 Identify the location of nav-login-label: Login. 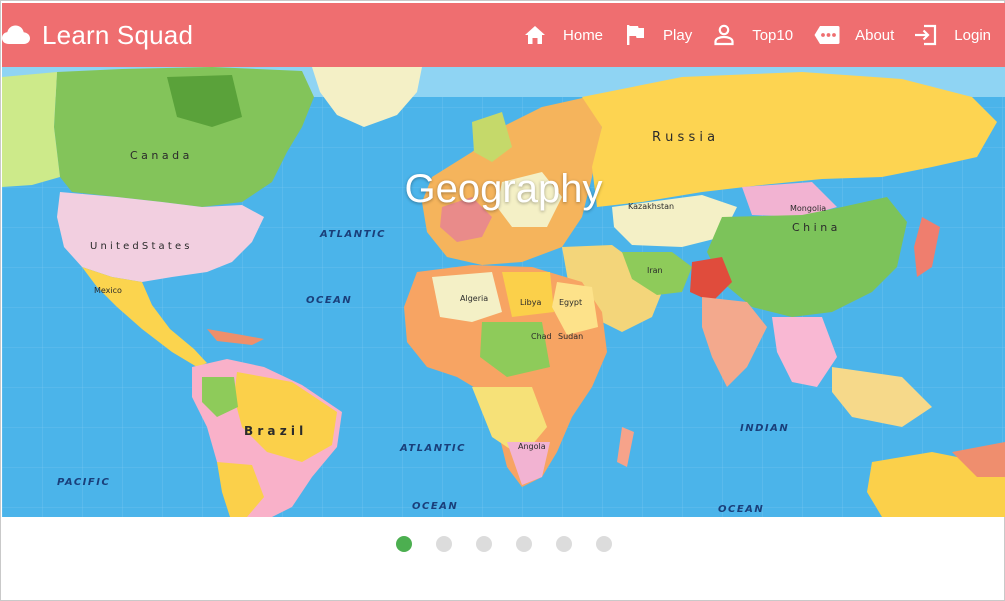
(972, 35).